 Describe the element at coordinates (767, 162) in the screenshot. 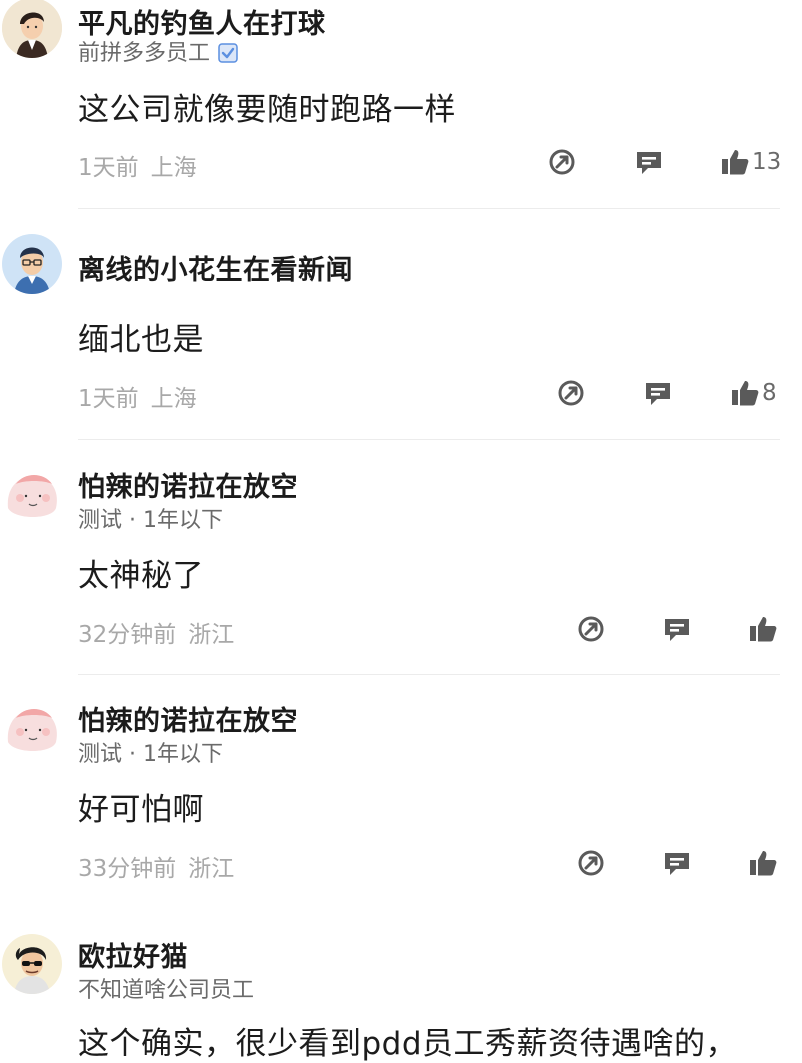

I see `like-count: 13` at that location.